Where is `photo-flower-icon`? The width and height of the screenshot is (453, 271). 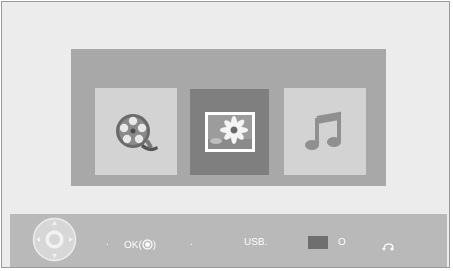
photo-flower-icon is located at coordinates (230, 132).